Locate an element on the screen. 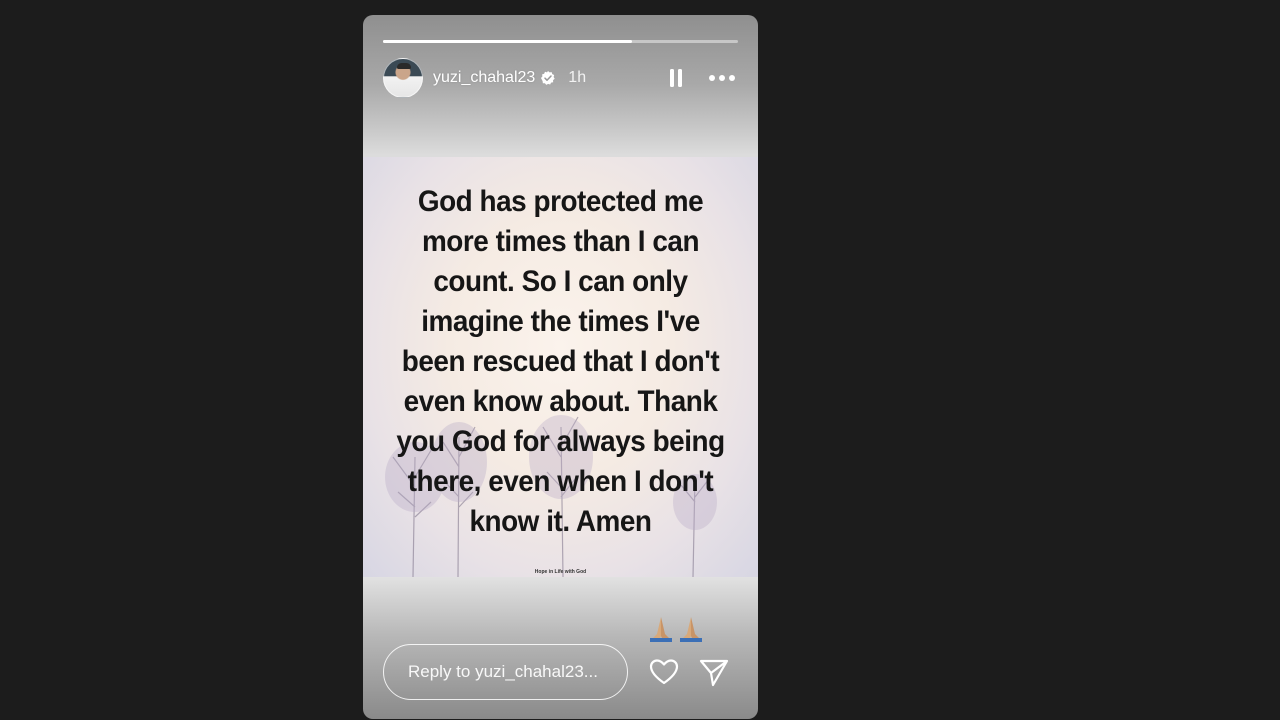 The width and height of the screenshot is (1280, 720). heart-icon is located at coordinates (664, 672).